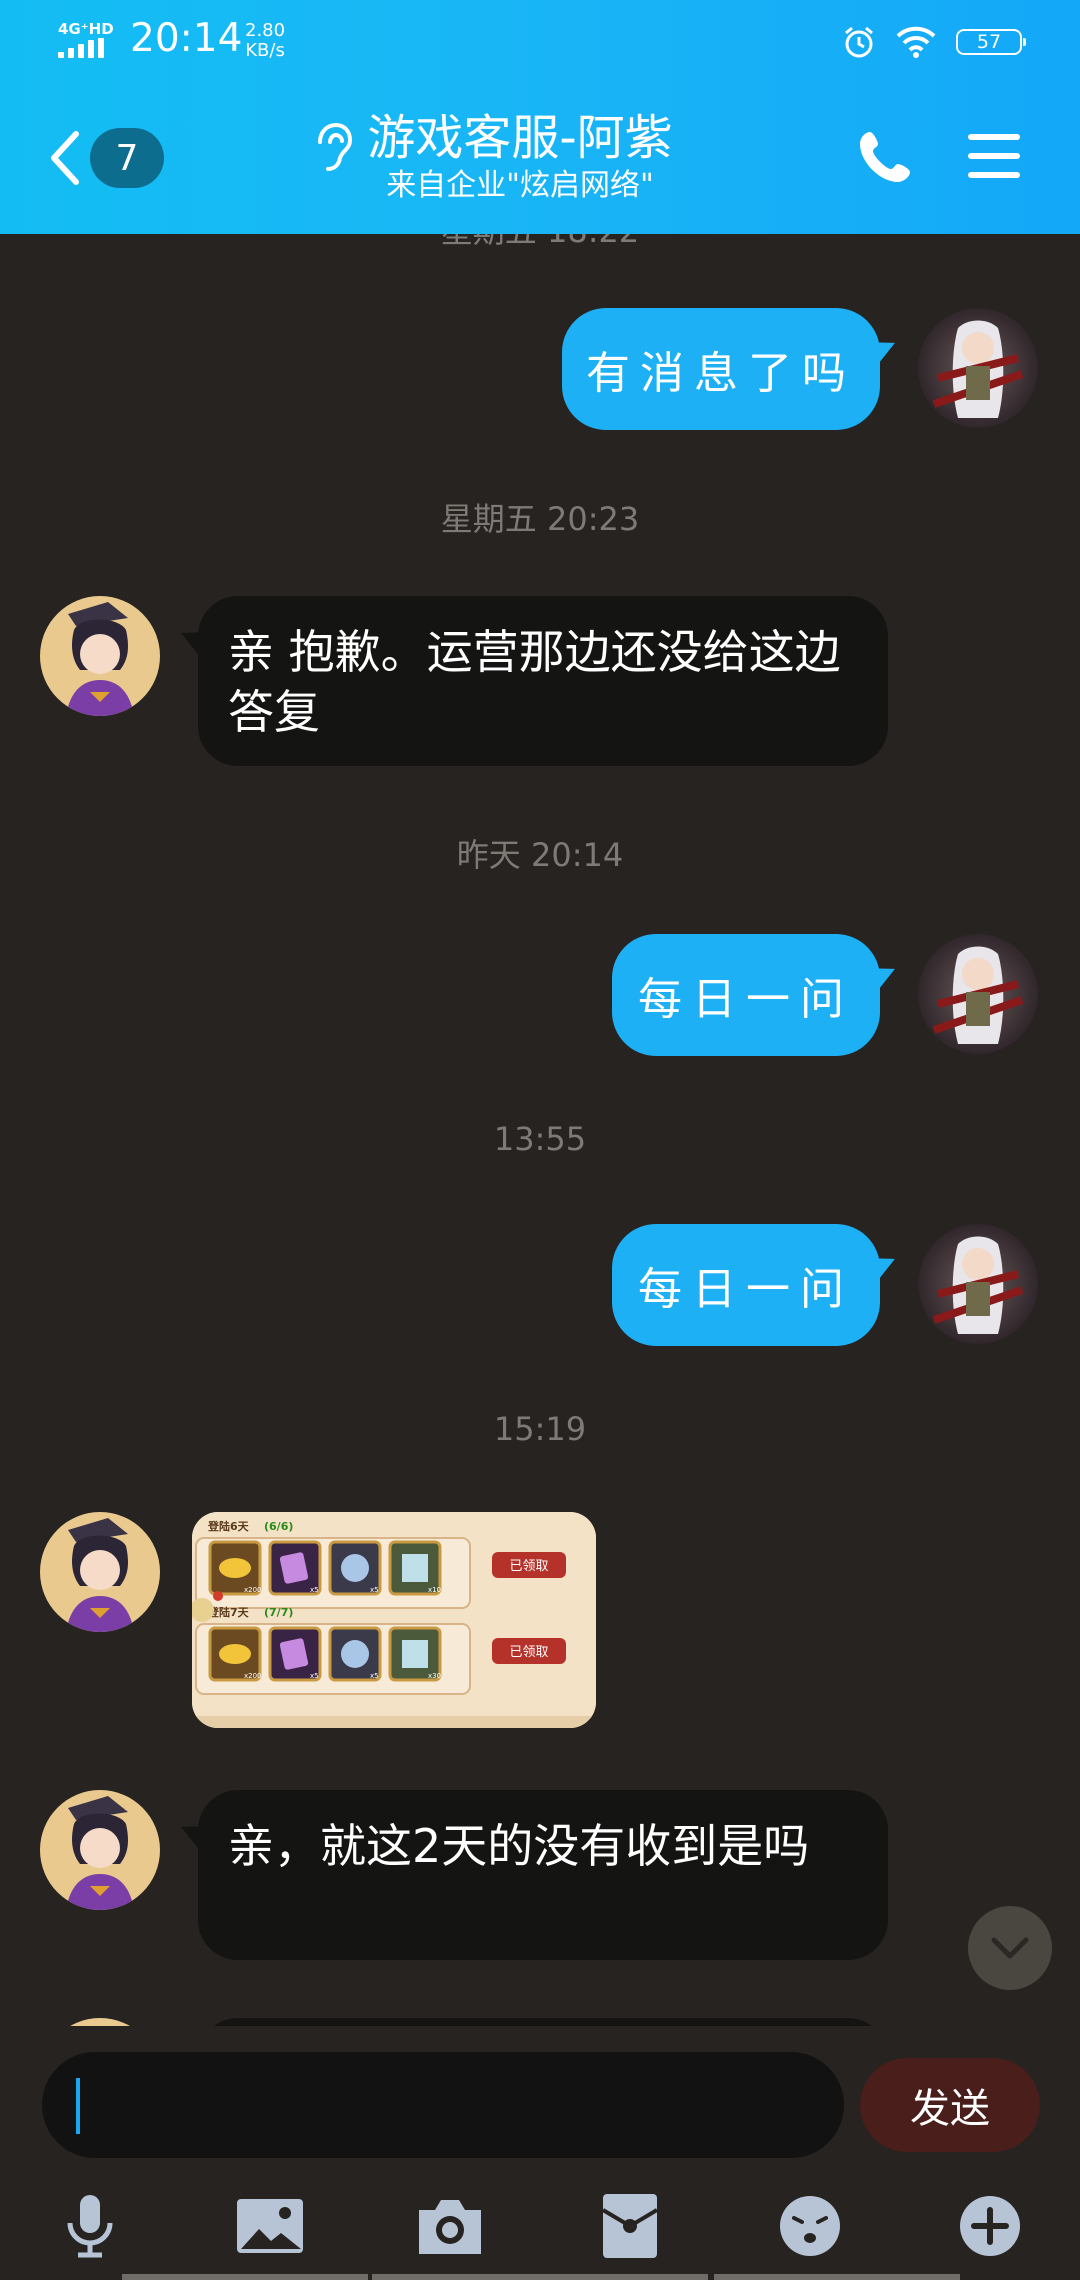  I want to click on timestamp: 星期五 20:23, so click(540, 519).